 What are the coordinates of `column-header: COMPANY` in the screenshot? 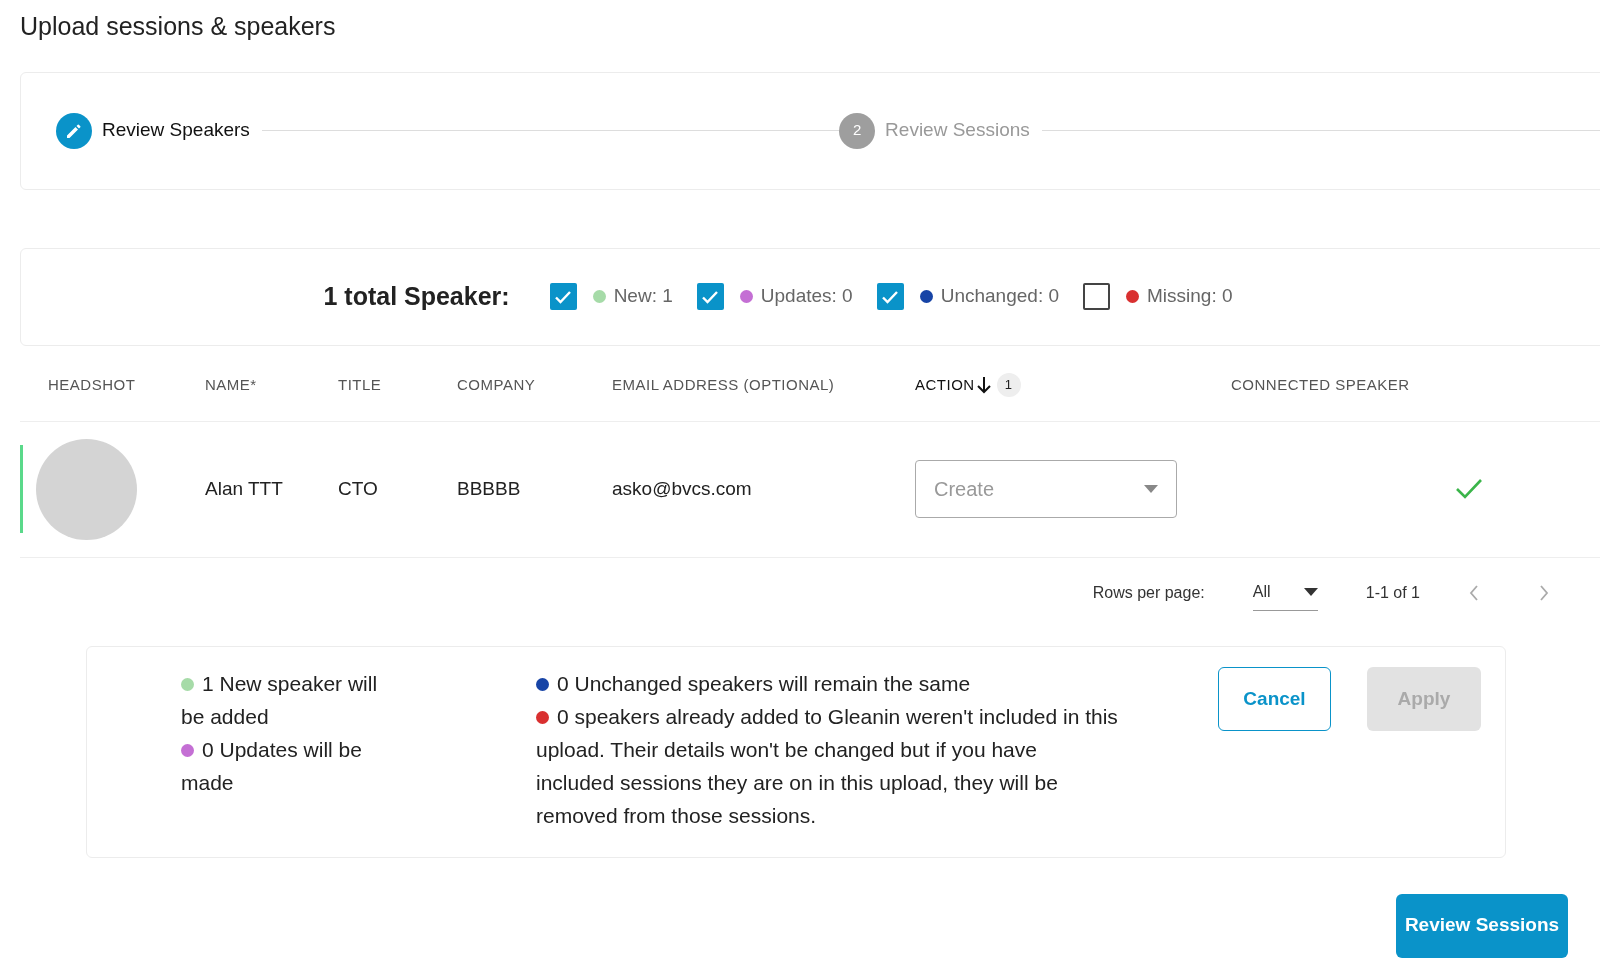 It's located at (496, 384).